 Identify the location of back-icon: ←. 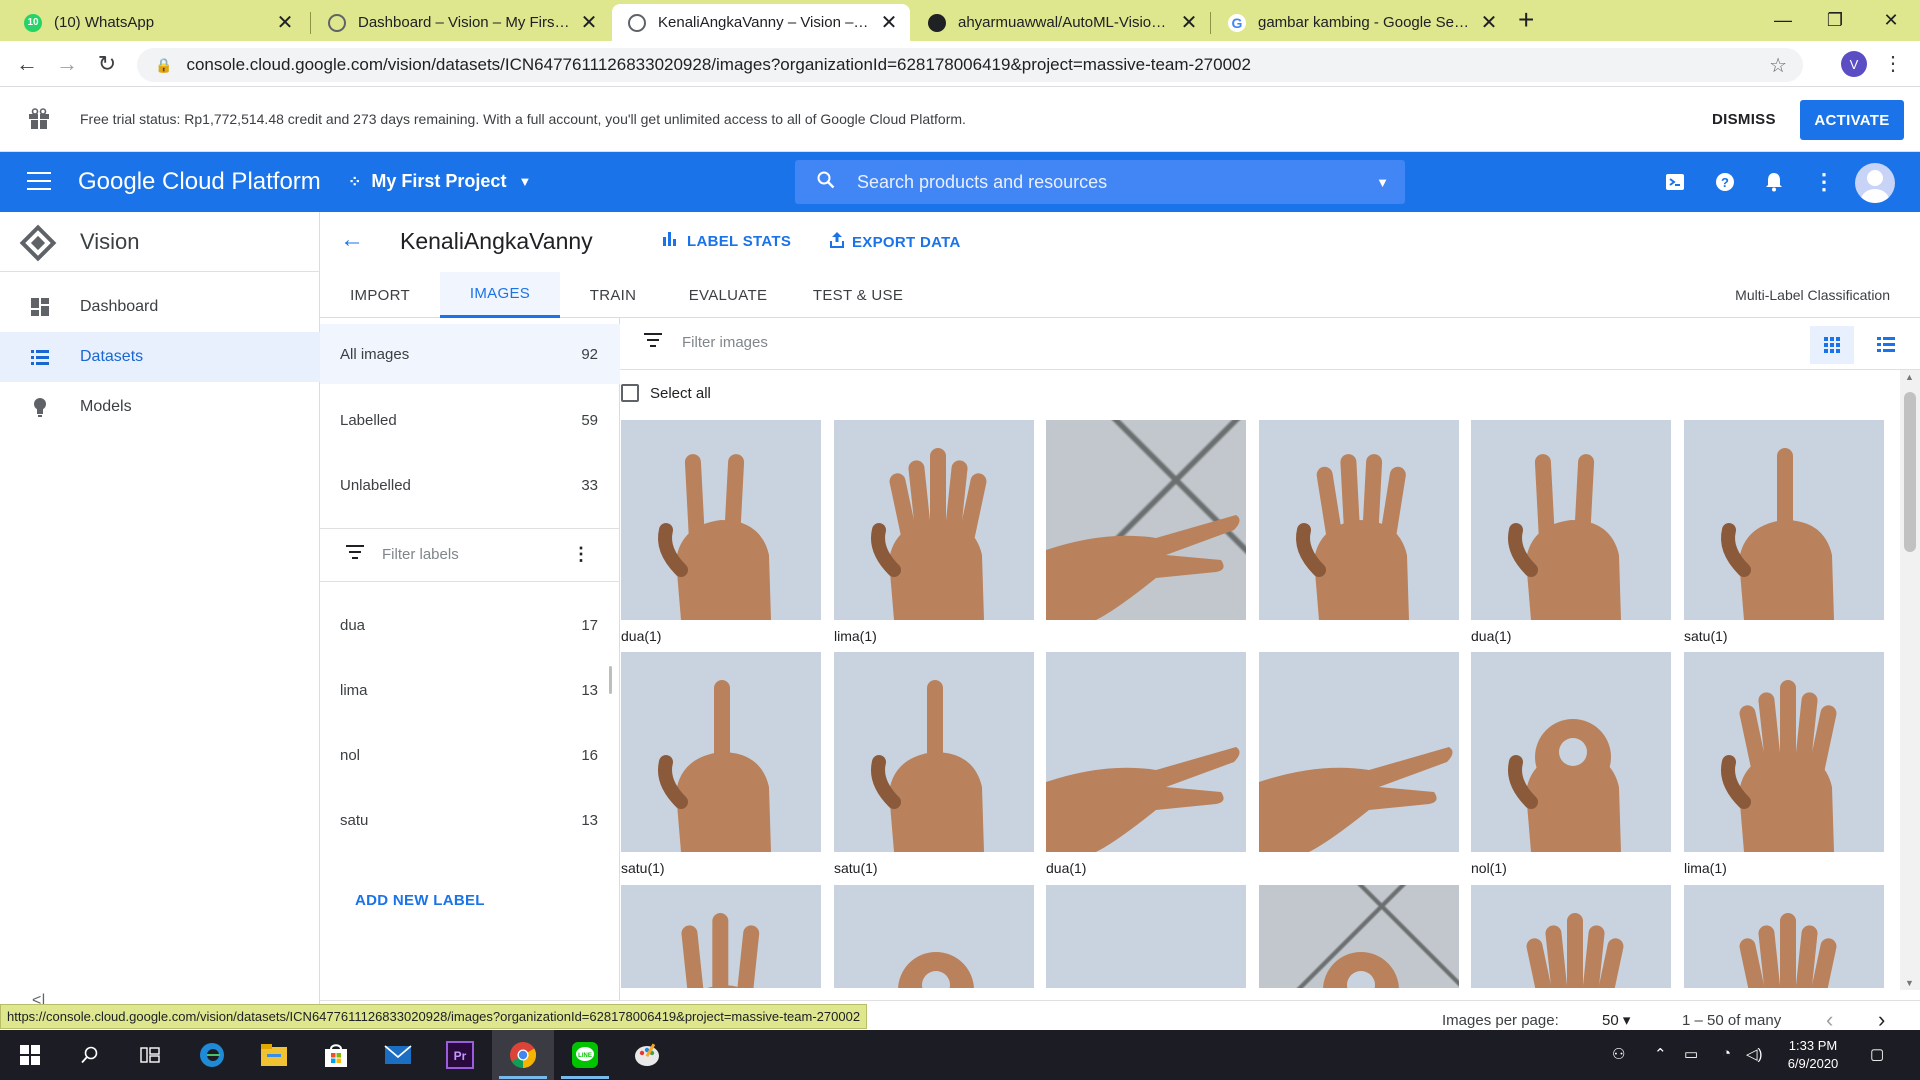
(27, 64).